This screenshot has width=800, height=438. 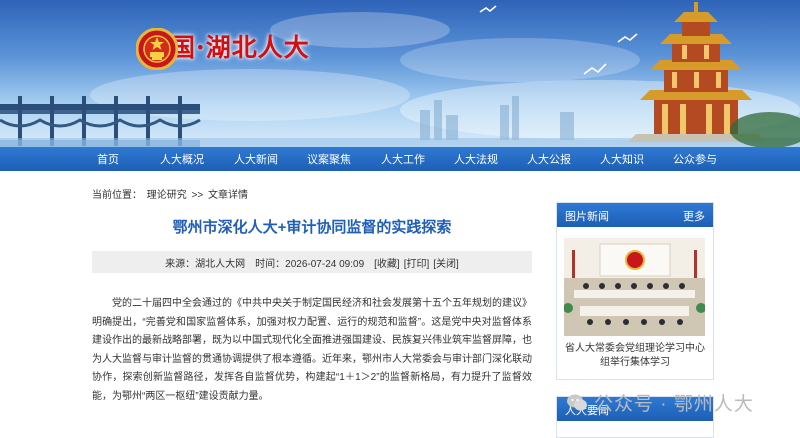 I want to click on photo-news-image, so click(x=634, y=287).